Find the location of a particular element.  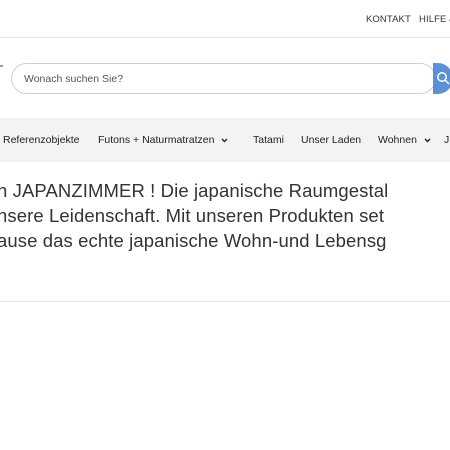

nav-item-referenzobjekte: Referenzobjekte is located at coordinates (41, 140).